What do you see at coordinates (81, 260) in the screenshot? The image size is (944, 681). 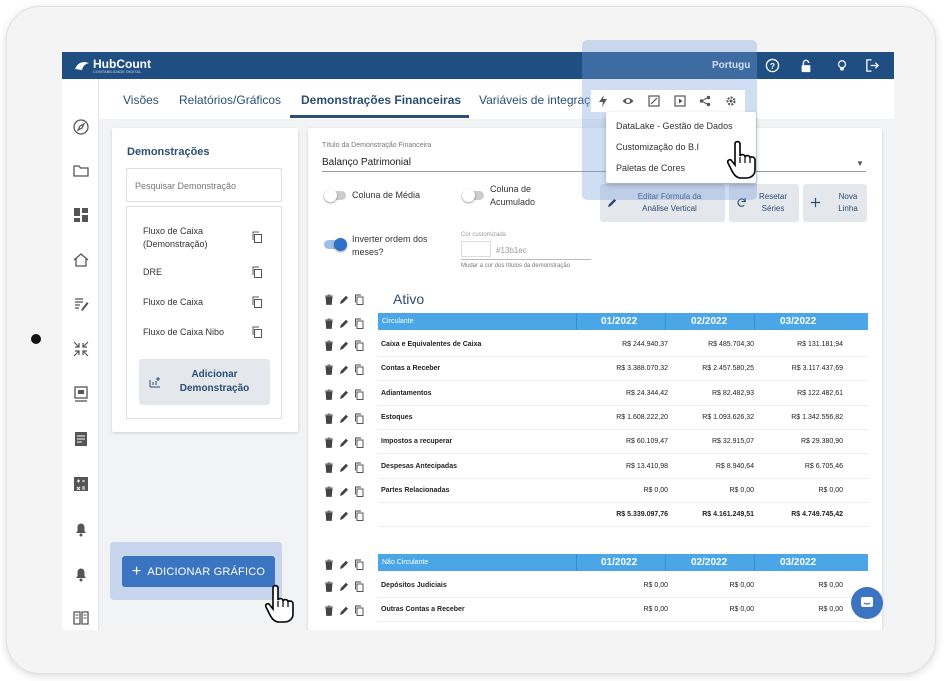 I see `home-icon` at bounding box center [81, 260].